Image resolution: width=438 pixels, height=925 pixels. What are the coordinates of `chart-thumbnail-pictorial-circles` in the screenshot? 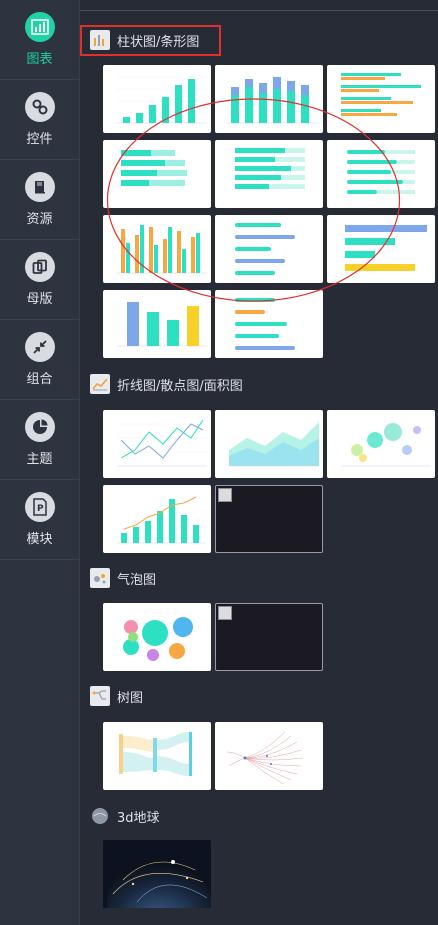 It's located at (269, 249).